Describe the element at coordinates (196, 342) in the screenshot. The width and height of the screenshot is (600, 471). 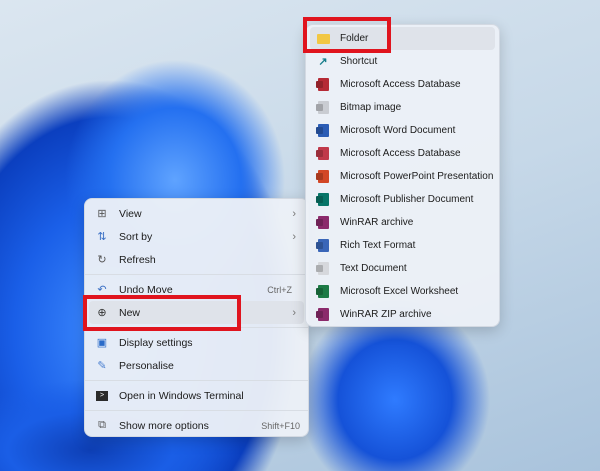
I see `menu-item-display-settings: ▣ Display settings` at that location.